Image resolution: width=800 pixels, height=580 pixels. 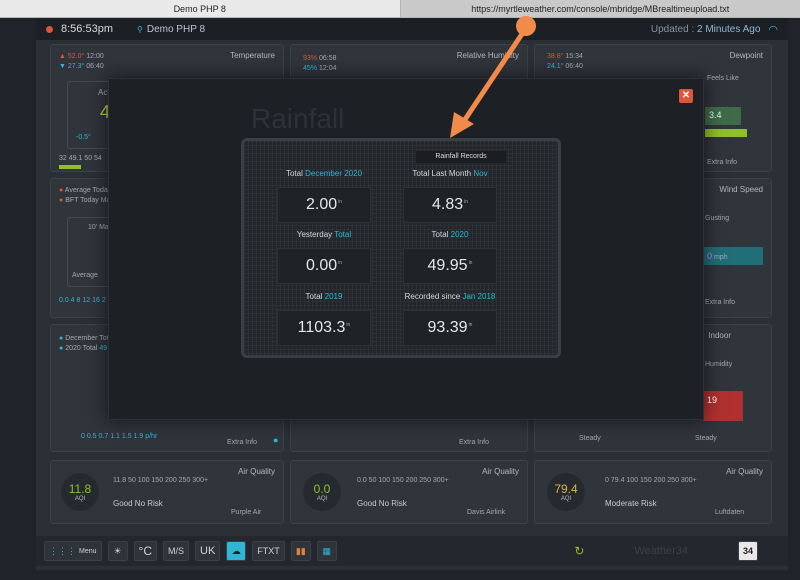 I want to click on record-label-highlight: Nov, so click(x=480, y=173).